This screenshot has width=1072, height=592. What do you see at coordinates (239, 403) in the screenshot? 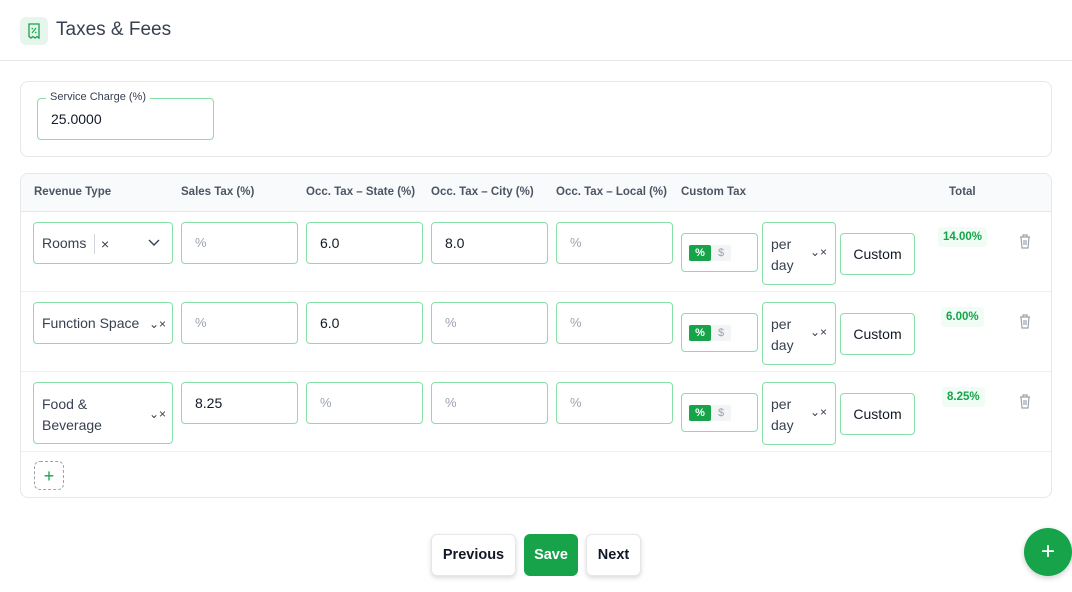
I see `sales-tax-input: 8.25` at bounding box center [239, 403].